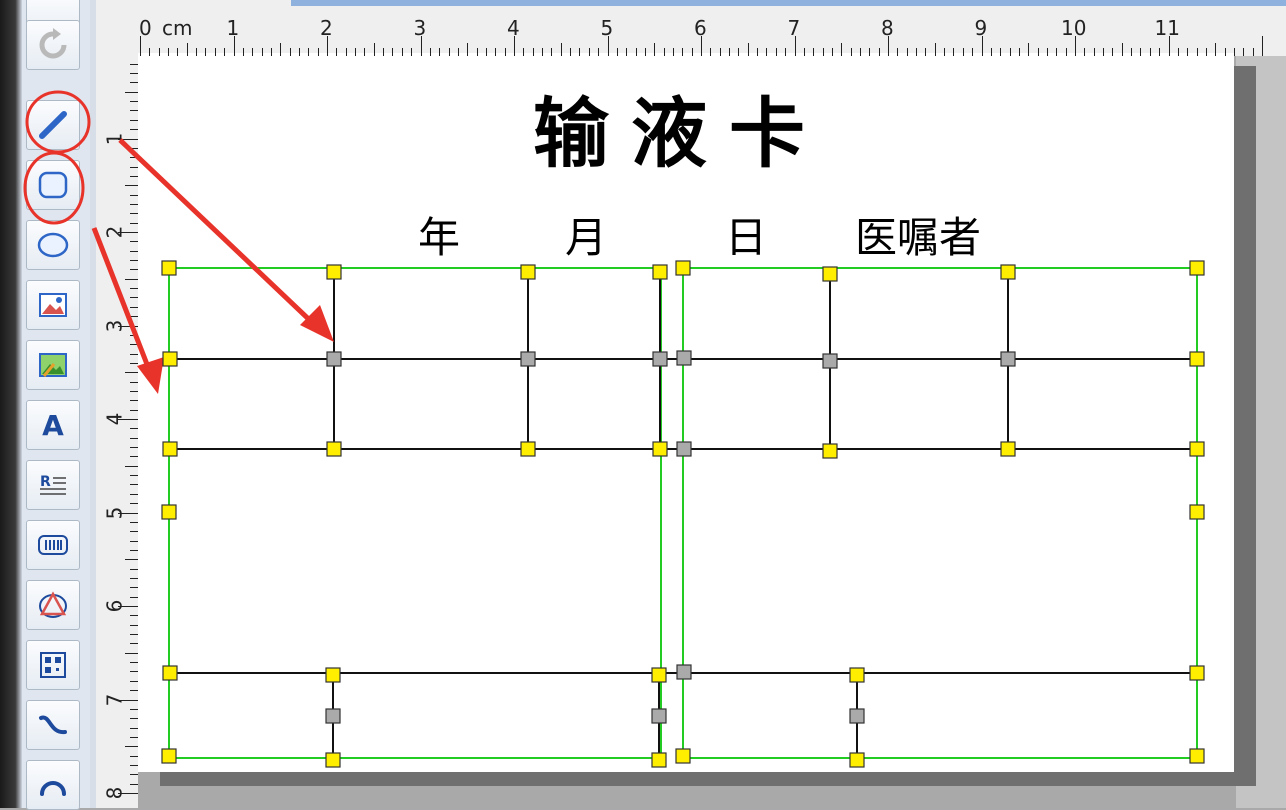  What do you see at coordinates (54, 188) in the screenshot?
I see `rectangle-tool-highlight` at bounding box center [54, 188].